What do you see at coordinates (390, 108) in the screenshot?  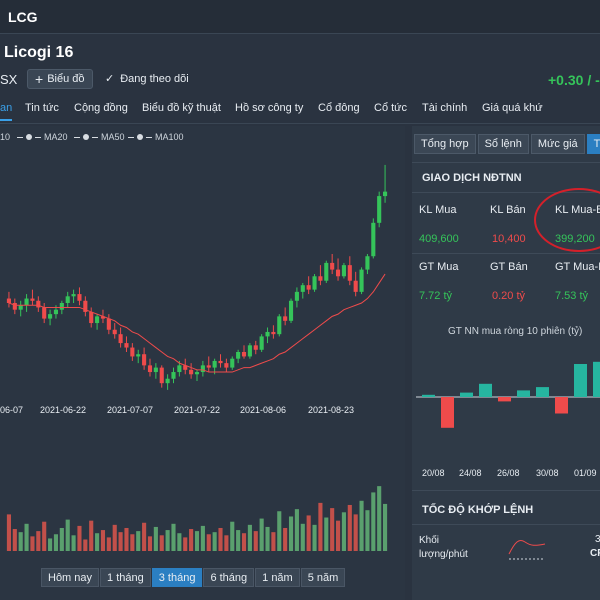 I see `tab-dividends: Cổ tức` at bounding box center [390, 108].